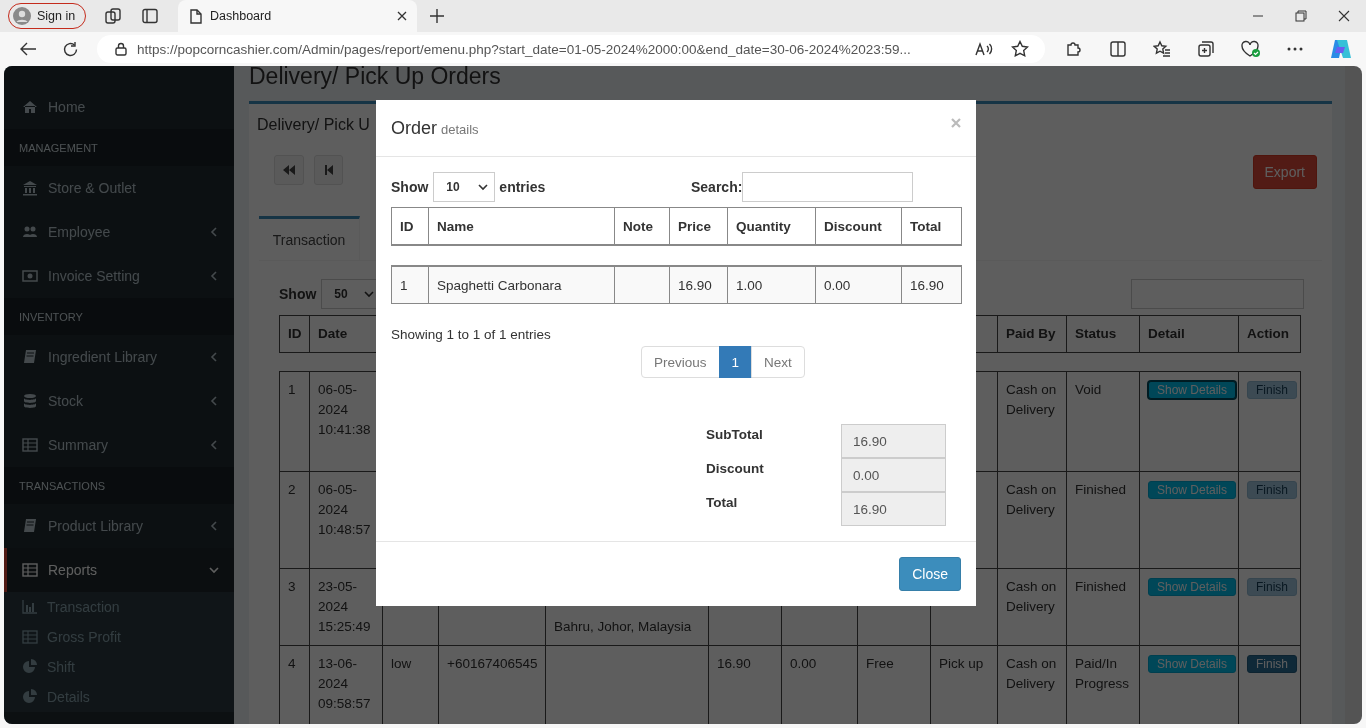 This screenshot has height=728, width=1366. What do you see at coordinates (1340, 49) in the screenshot?
I see `copilot-icon` at bounding box center [1340, 49].